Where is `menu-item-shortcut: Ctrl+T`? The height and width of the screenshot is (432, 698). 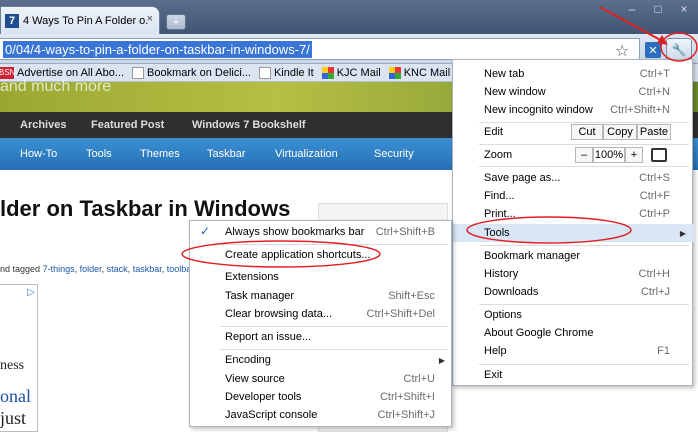 menu-item-shortcut: Ctrl+T is located at coordinates (654, 74).